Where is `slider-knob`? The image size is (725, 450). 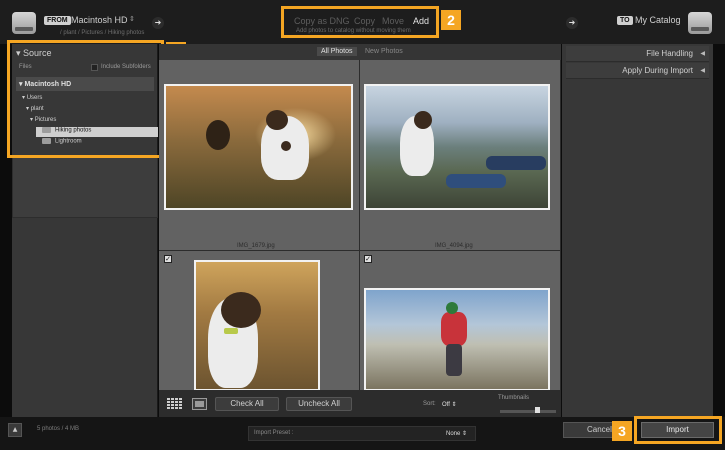 slider-knob is located at coordinates (537, 410).